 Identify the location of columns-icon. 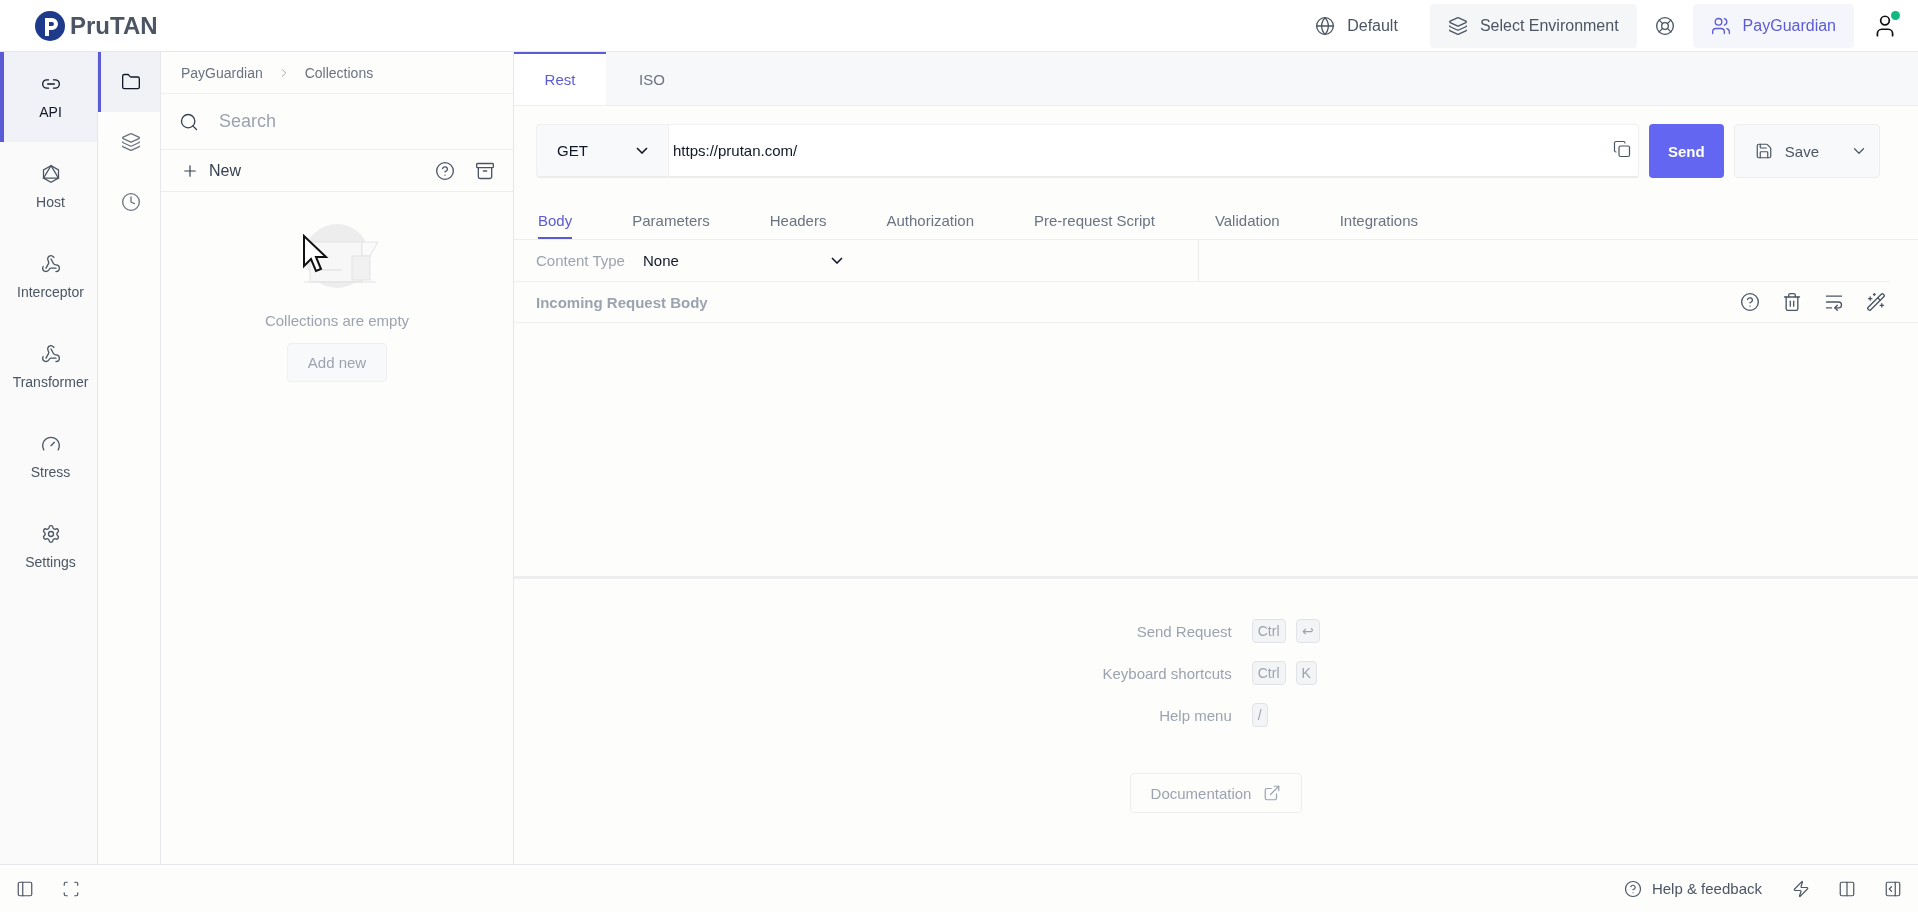
(1847, 888).